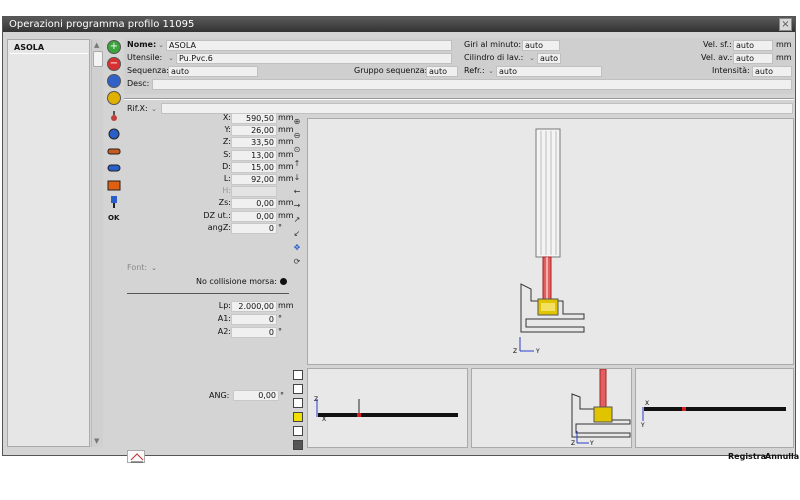  What do you see at coordinates (298, 417) in the screenshot?
I see `view-3d-icon` at bounding box center [298, 417].